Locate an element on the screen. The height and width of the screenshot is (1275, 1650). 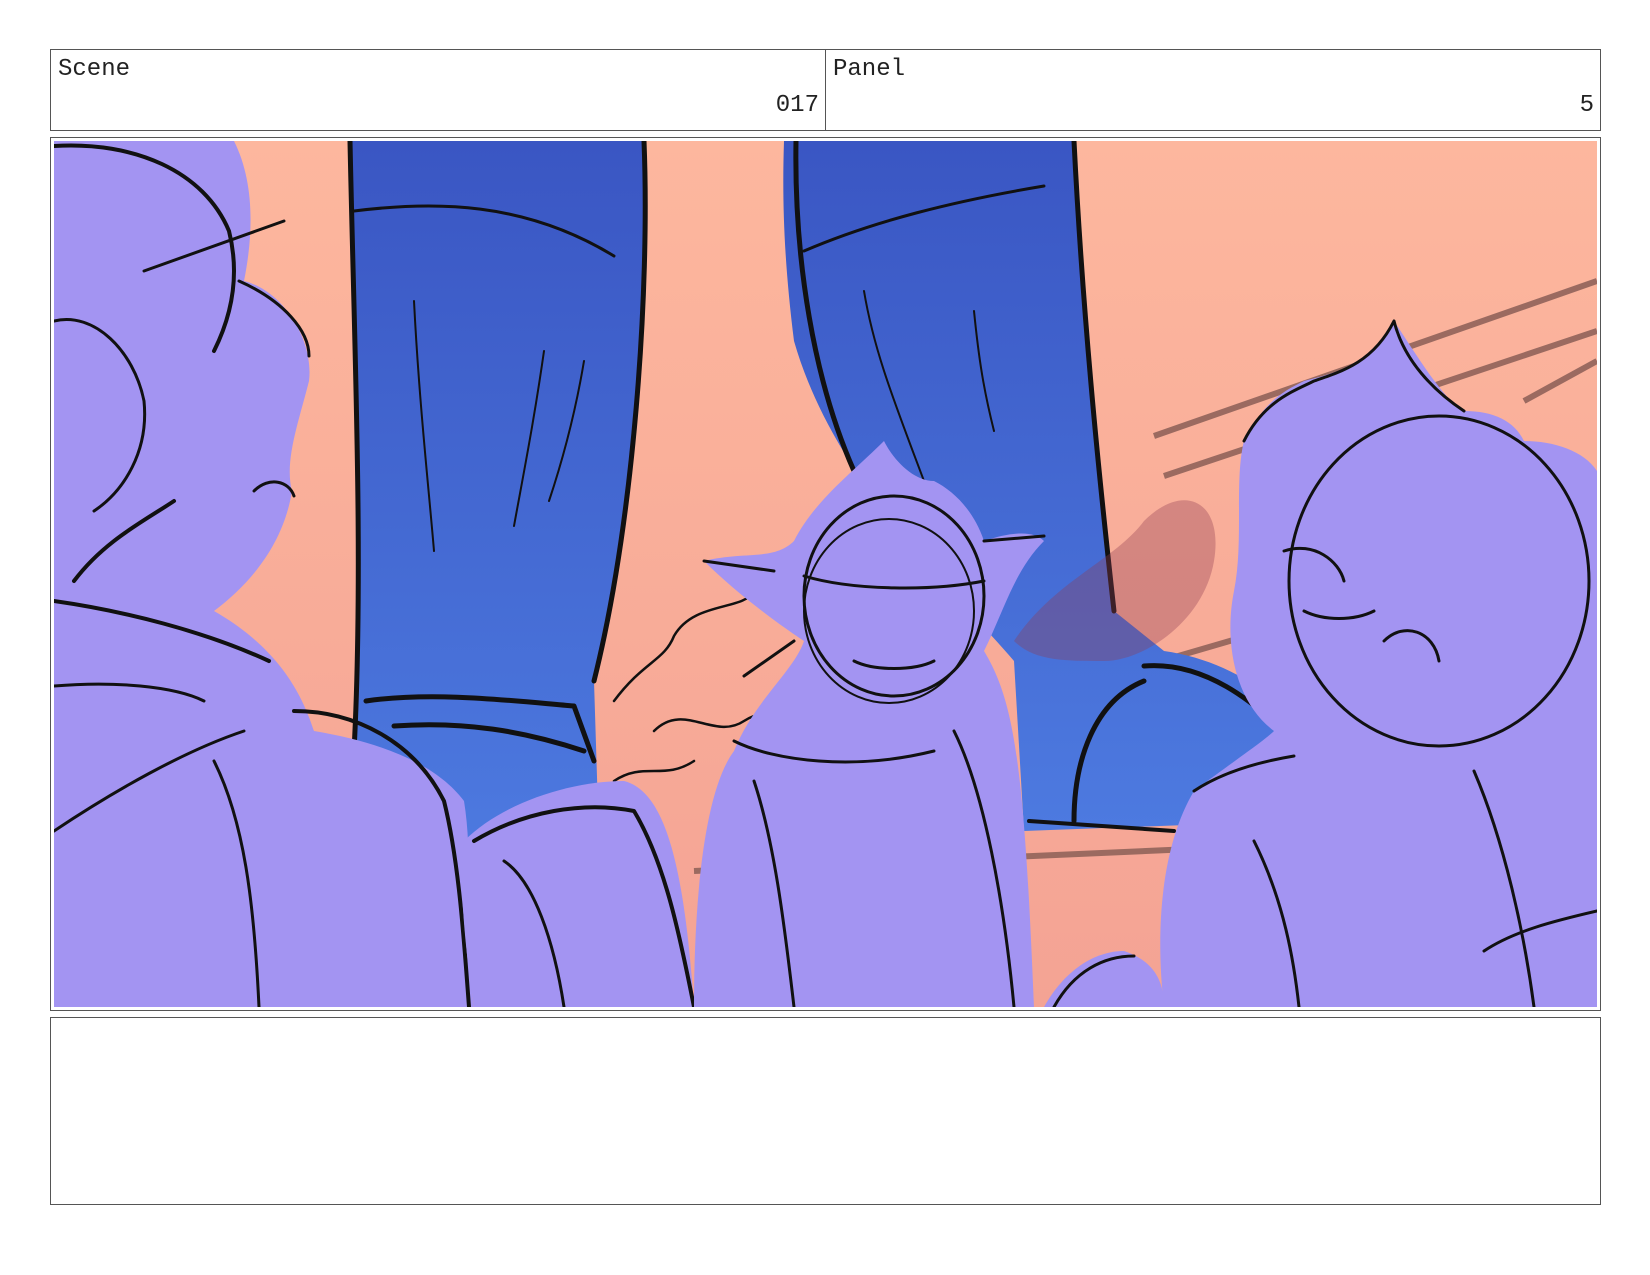
scene-number: 017 is located at coordinates (797, 105).